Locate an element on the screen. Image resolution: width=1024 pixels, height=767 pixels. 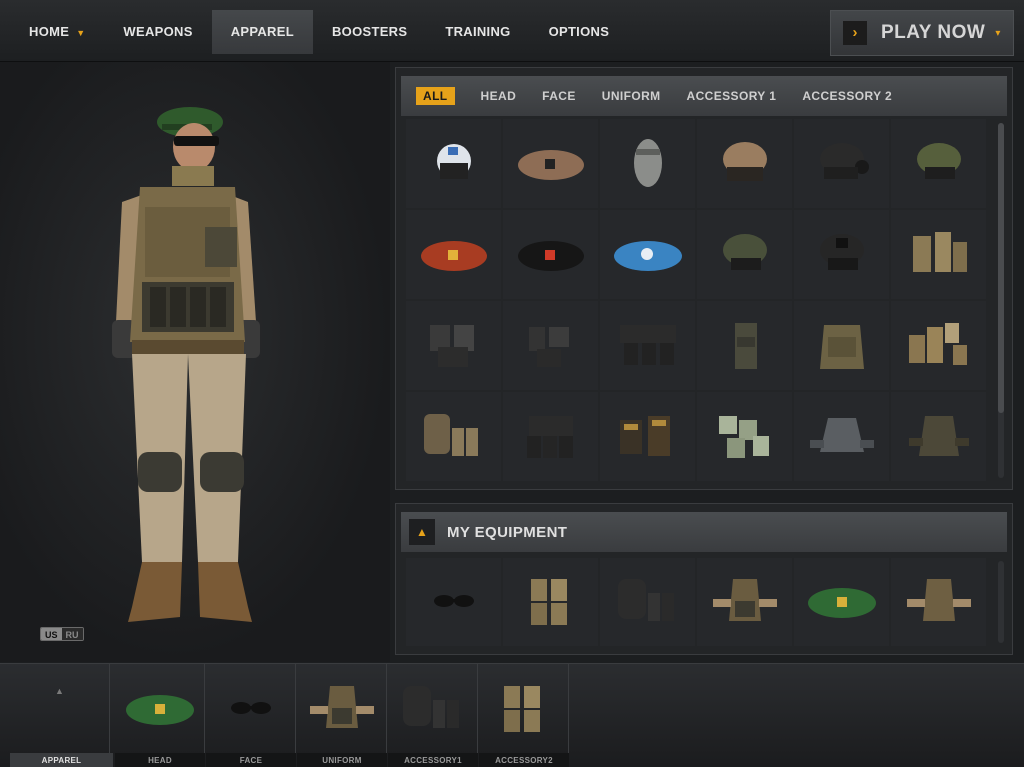
loadout-slot-accessory2 is located at coordinates (524, 708).